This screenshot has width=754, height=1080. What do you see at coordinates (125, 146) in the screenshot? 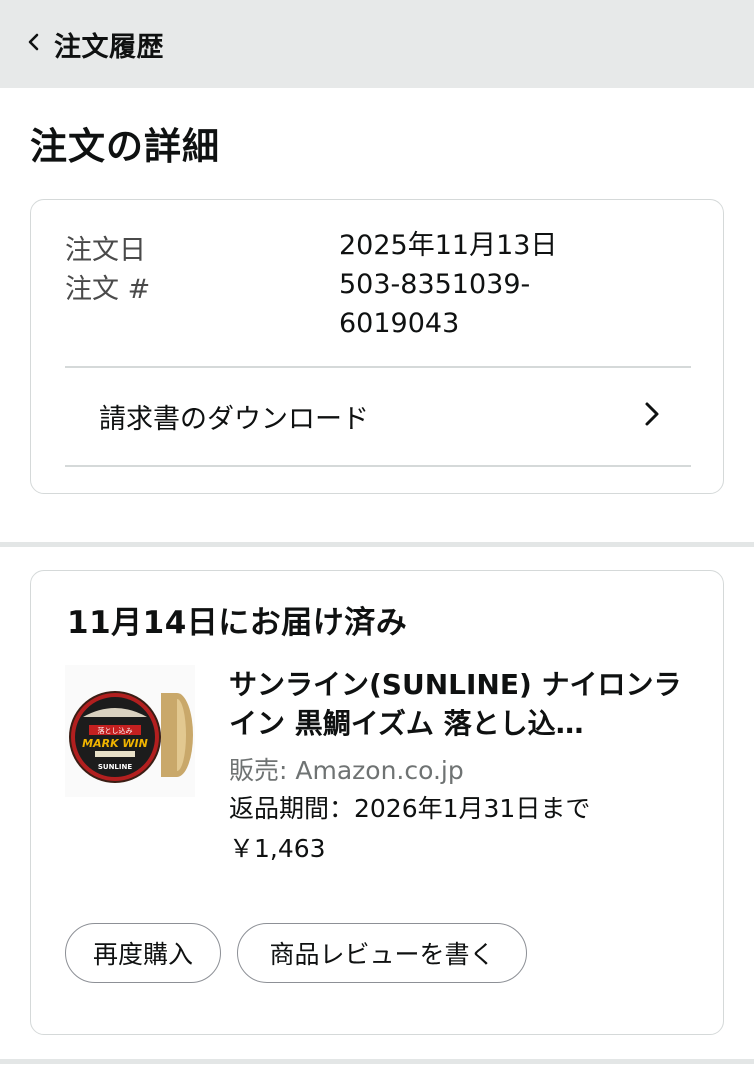
I see `page-title: 注文の詳細` at bounding box center [125, 146].